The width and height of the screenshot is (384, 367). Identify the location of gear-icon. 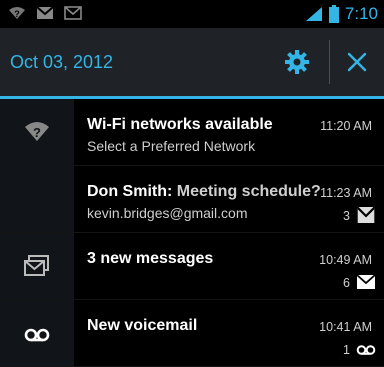
(297, 62).